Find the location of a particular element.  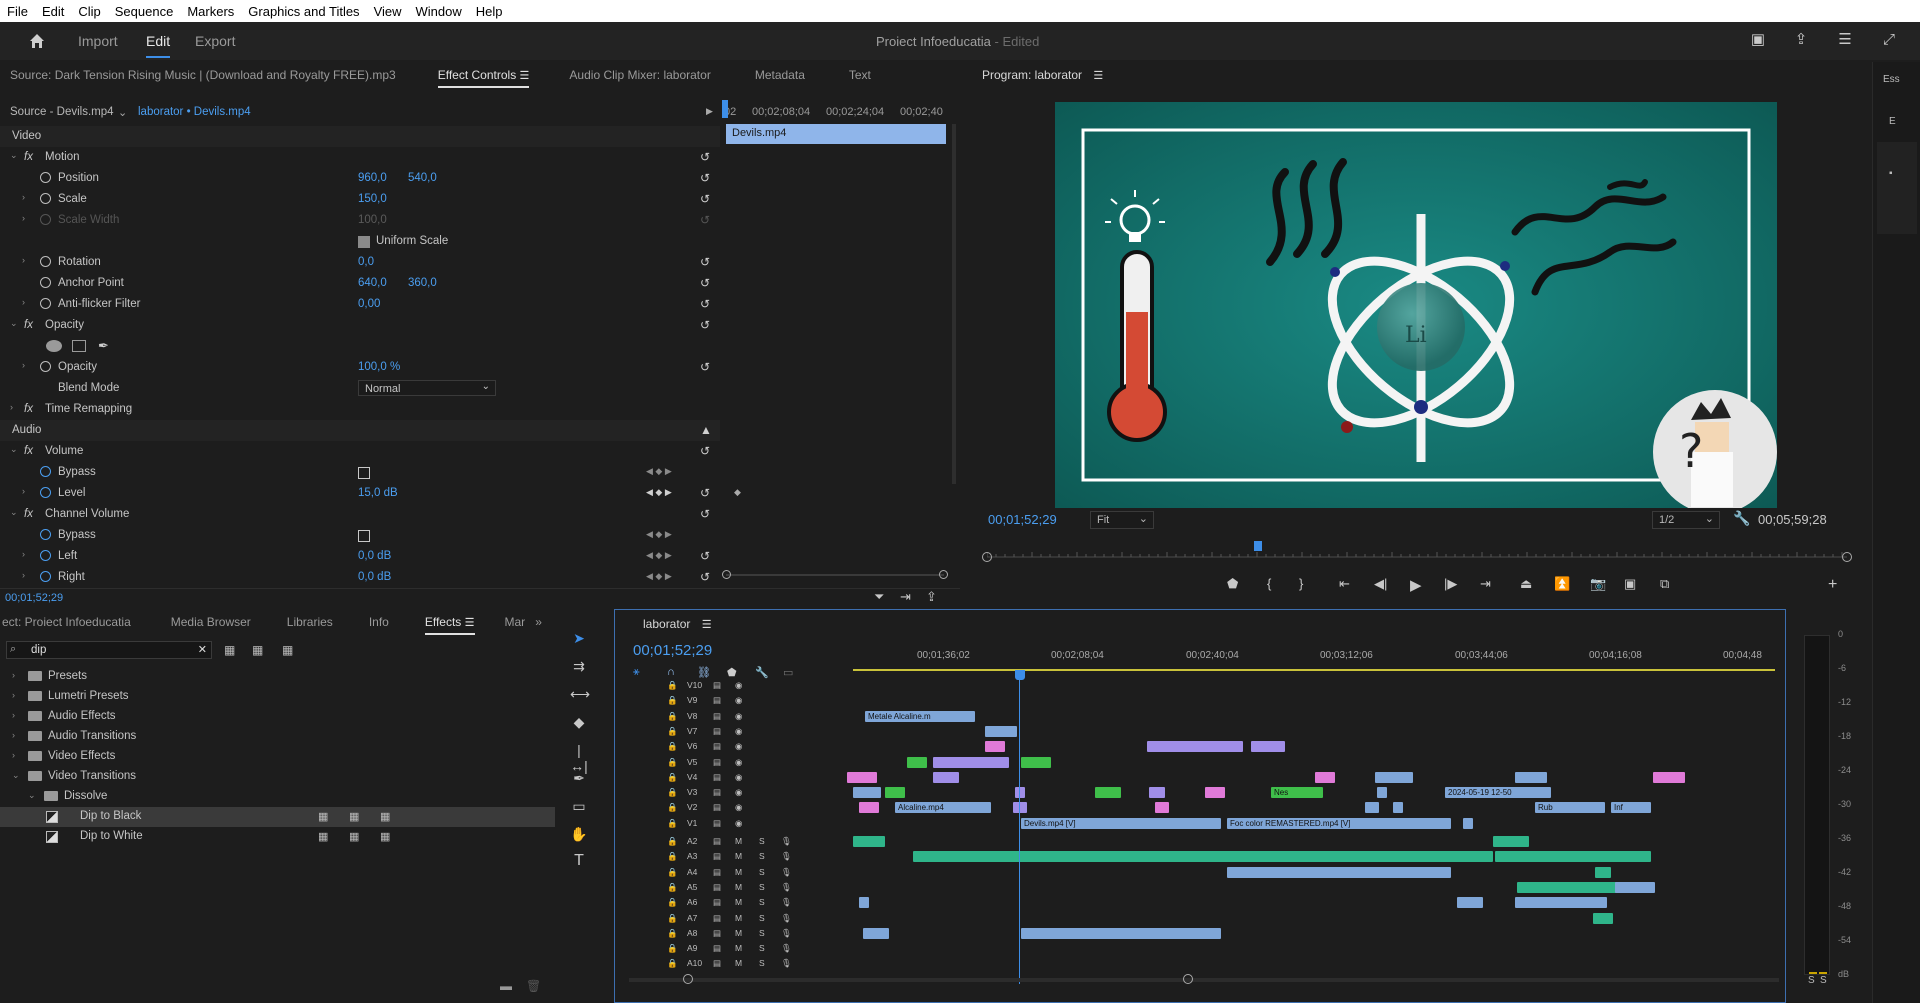

play-clip-icon: ▶ is located at coordinates (709, 111).